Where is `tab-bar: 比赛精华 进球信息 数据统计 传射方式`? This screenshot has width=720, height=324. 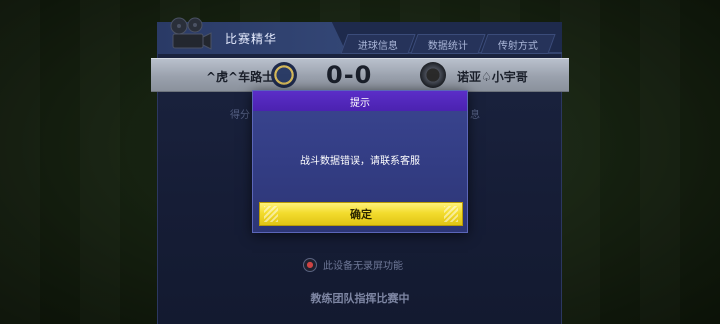 tab-bar: 比赛精华 进球信息 数据统计 传射方式 is located at coordinates (359, 35).